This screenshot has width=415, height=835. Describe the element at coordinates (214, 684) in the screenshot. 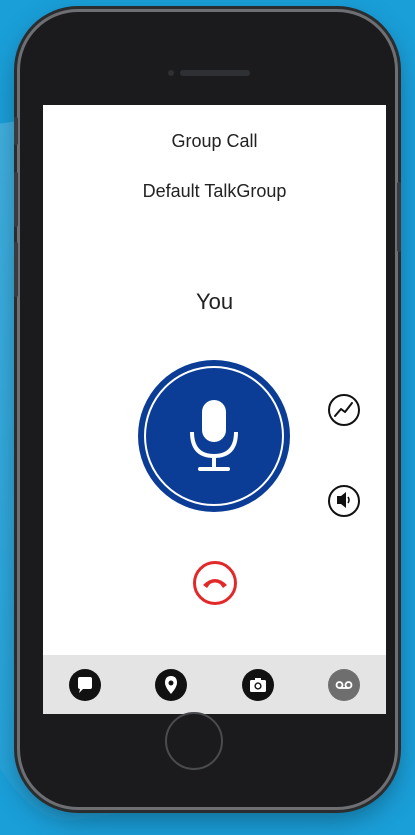

I see `bottom-tab-bar` at that location.